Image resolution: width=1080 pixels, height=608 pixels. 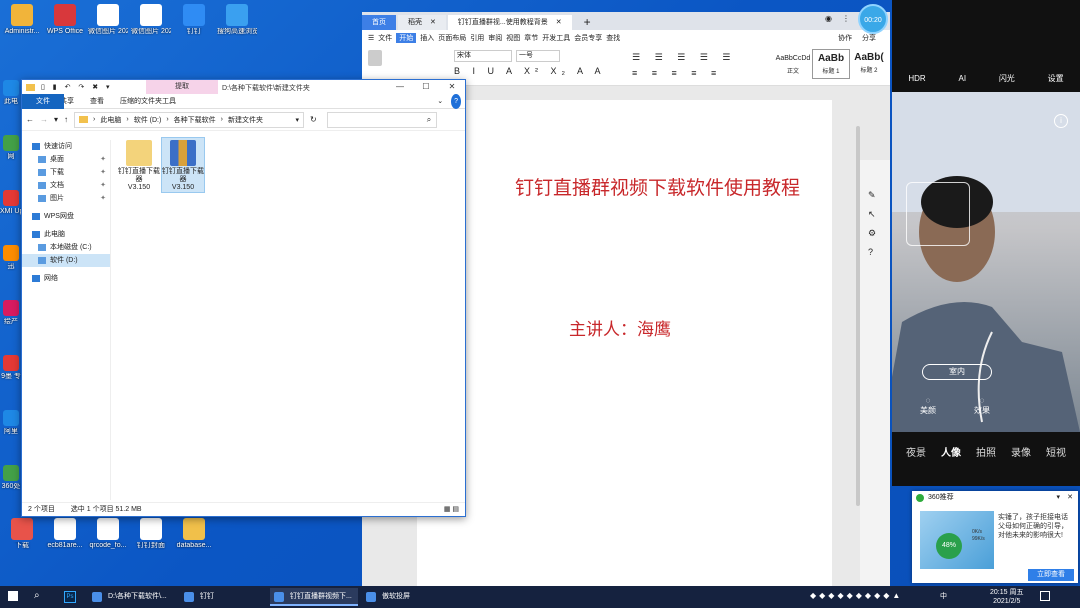 I want to click on beauty-button: ◌ 美颜, so click(x=928, y=406).